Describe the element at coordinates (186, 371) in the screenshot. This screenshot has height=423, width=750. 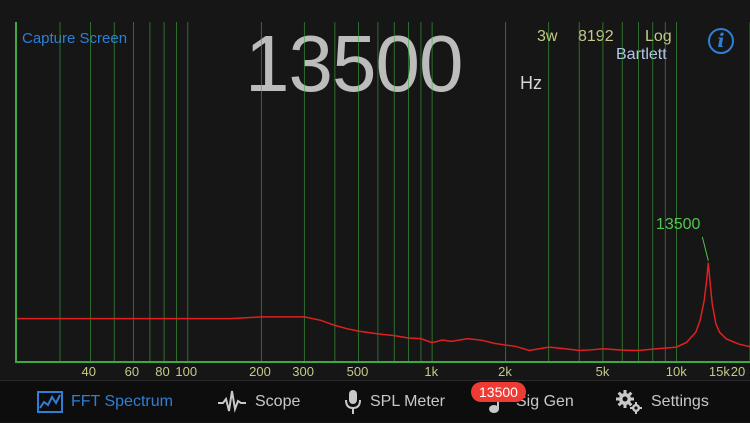
I see `x-tick-label: 100` at that location.